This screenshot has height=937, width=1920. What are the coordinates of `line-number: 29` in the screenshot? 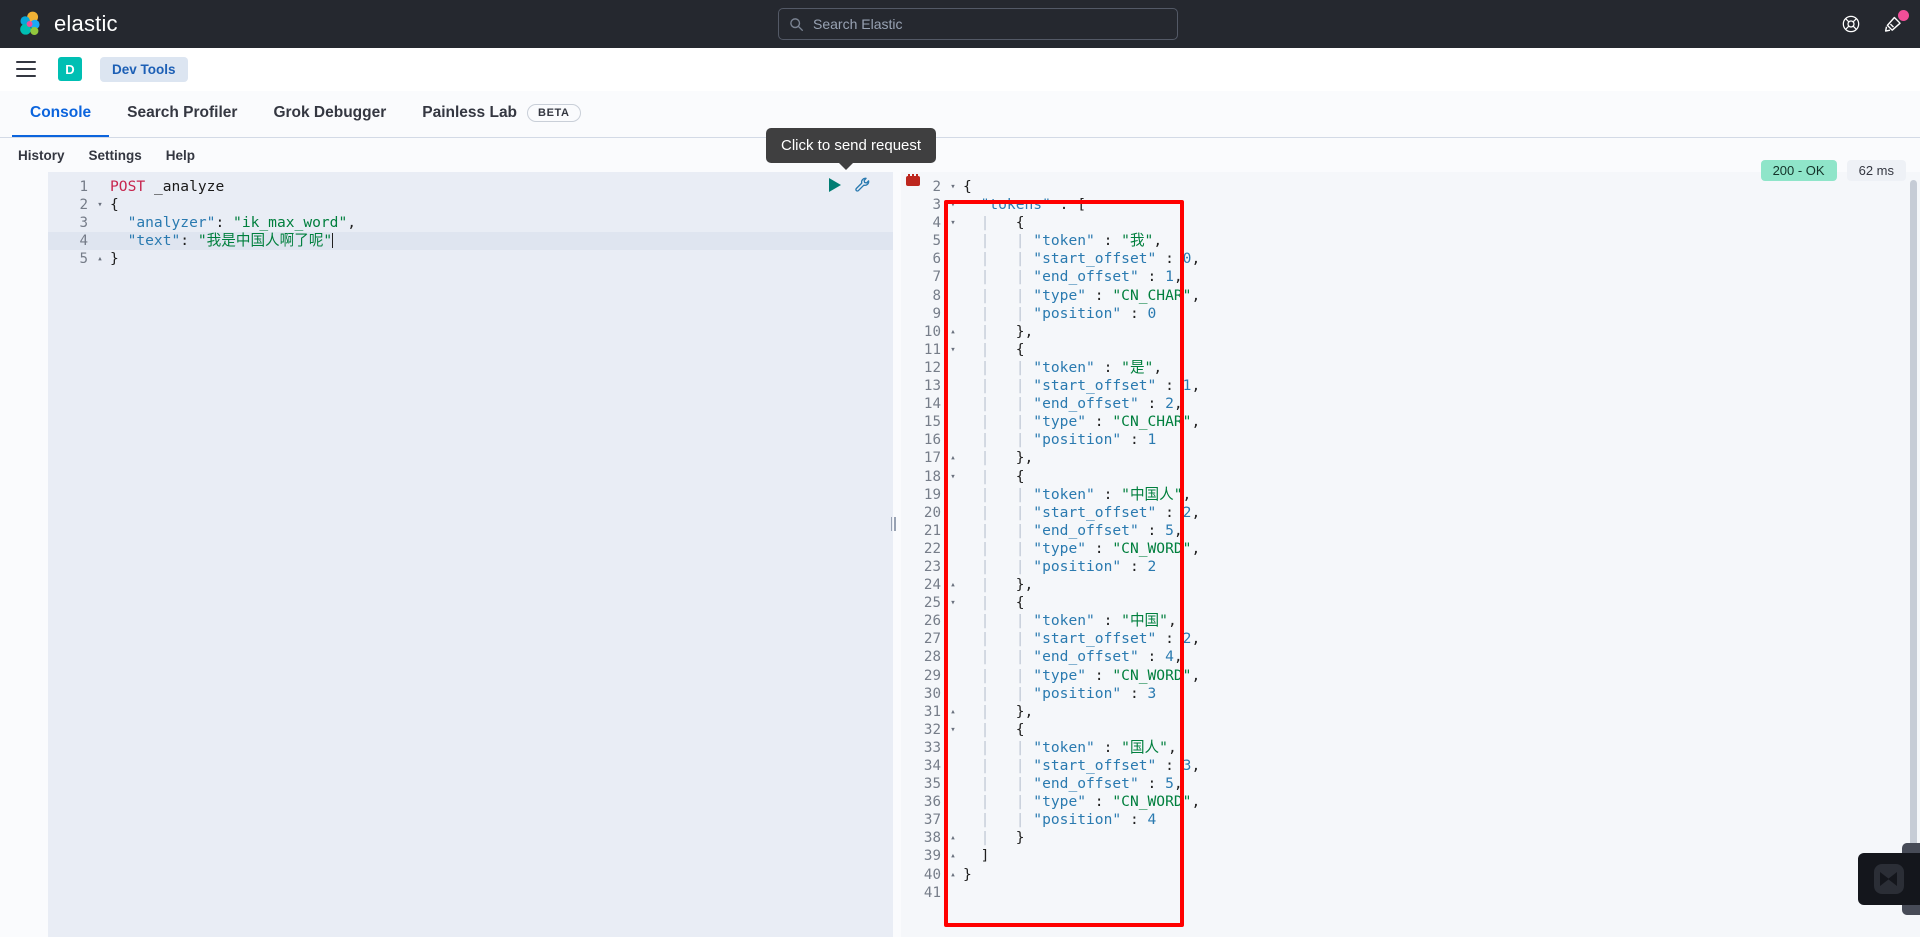 It's located at (932, 675).